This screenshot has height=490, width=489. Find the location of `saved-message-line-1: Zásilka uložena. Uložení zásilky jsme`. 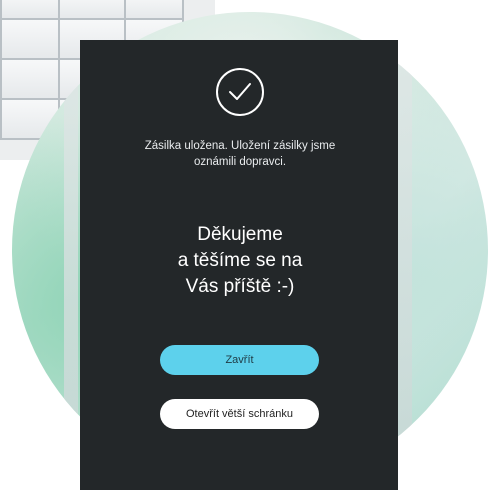

saved-message-line-1: Zásilka uložena. Uložení zásilky jsme is located at coordinates (240, 146).